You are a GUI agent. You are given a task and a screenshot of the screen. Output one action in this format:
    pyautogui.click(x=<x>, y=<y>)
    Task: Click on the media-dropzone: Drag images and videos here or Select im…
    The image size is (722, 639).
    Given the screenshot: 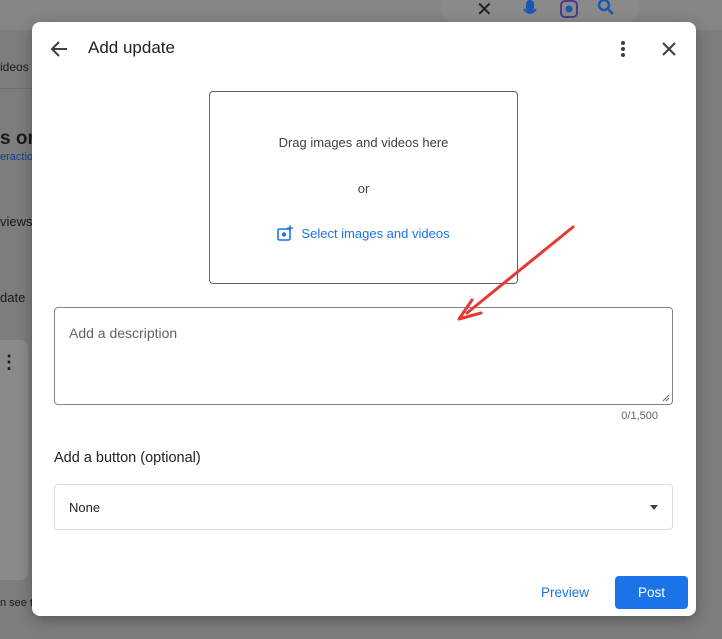 What is the action you would take?
    pyautogui.click(x=363, y=187)
    